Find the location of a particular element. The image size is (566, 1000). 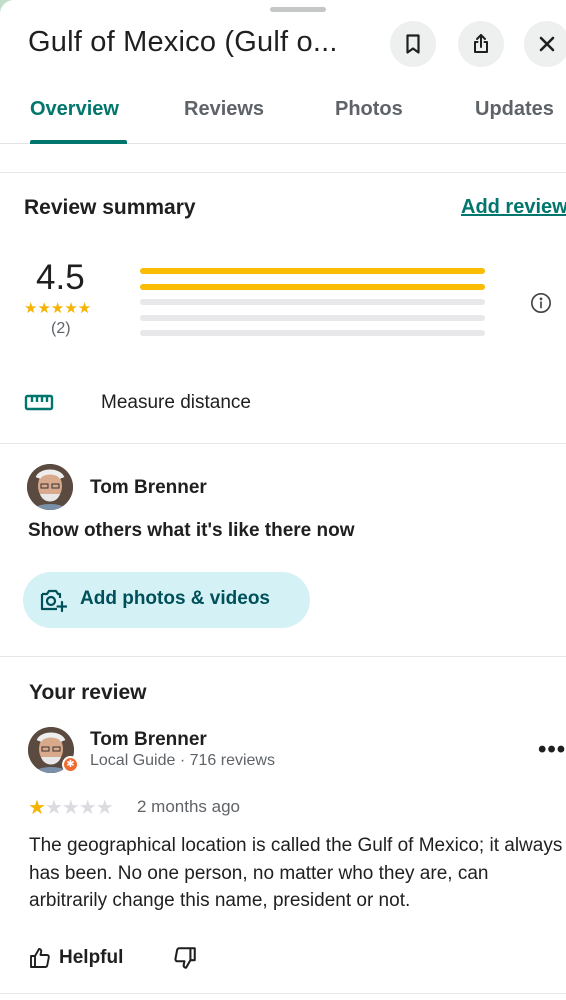

bookmark-icon is located at coordinates (413, 44).